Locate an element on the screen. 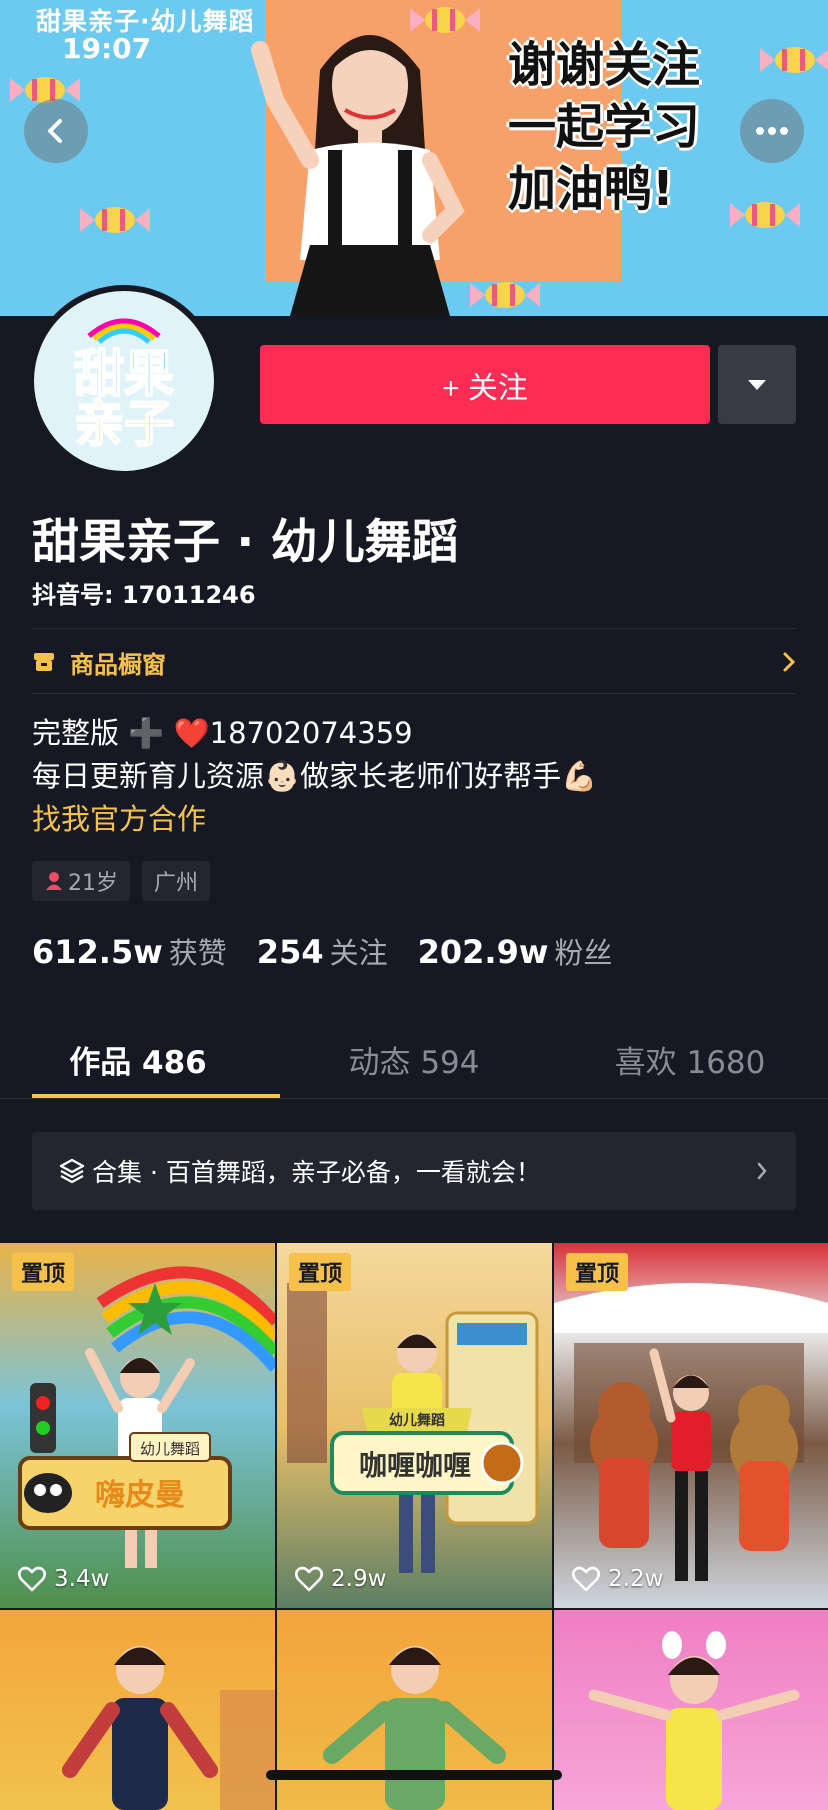 Image resolution: width=828 pixels, height=1810 pixels. fans-label: 粉丝 is located at coordinates (583, 951).